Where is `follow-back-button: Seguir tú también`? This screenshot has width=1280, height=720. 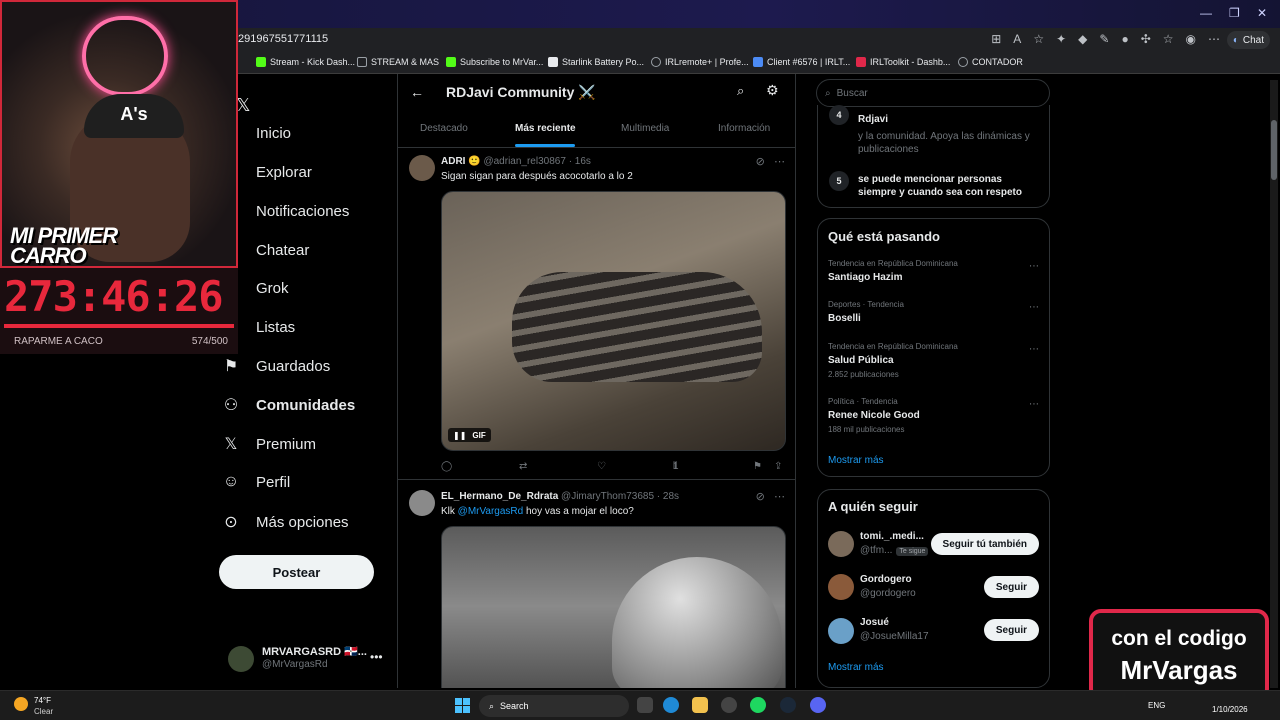
follow-back-button: Seguir tú también is located at coordinates (984, 544).